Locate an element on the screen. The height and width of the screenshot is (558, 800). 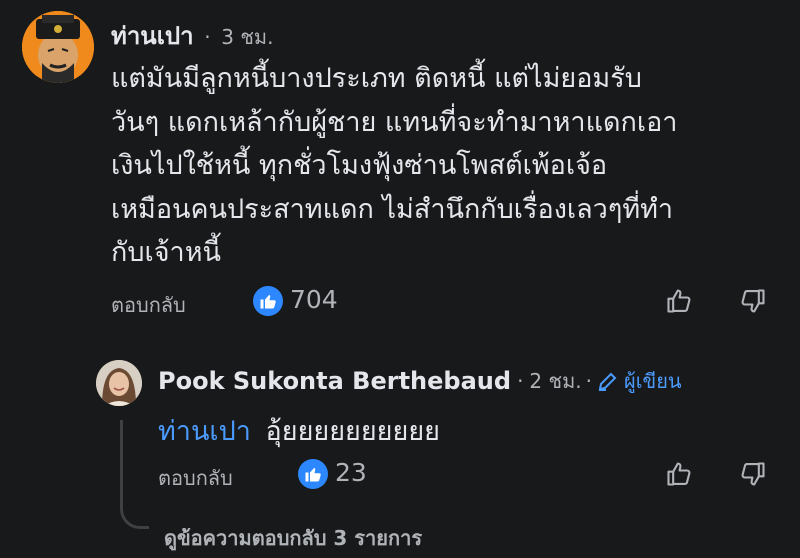
reply-text: อุ้ยยยยยยยยยย is located at coordinates (352, 431).